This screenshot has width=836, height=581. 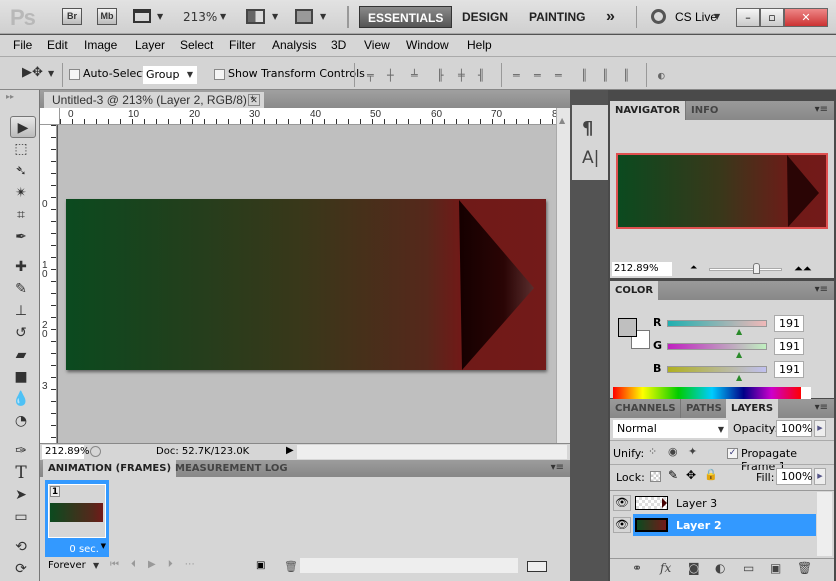 I want to click on opacity-slider-arrow-icon: ▶, so click(x=820, y=428).